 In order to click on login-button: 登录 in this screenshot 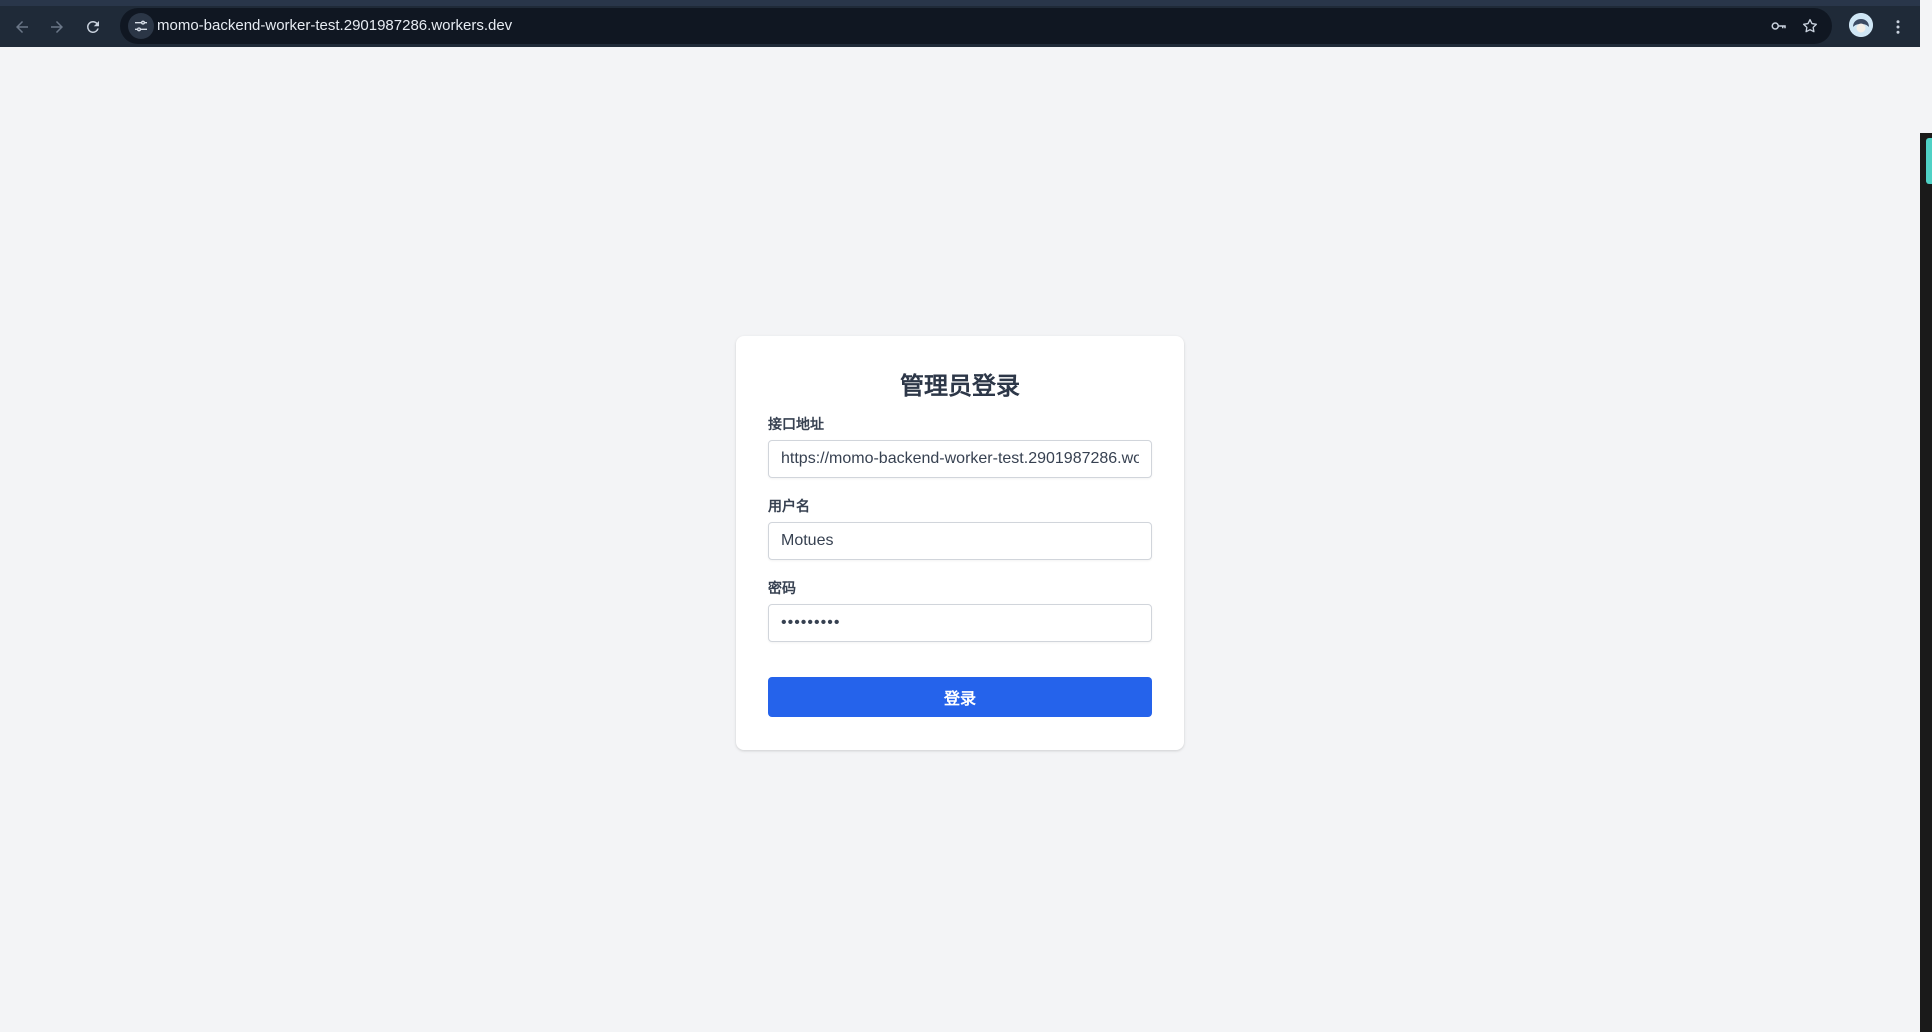, I will do `click(960, 697)`.